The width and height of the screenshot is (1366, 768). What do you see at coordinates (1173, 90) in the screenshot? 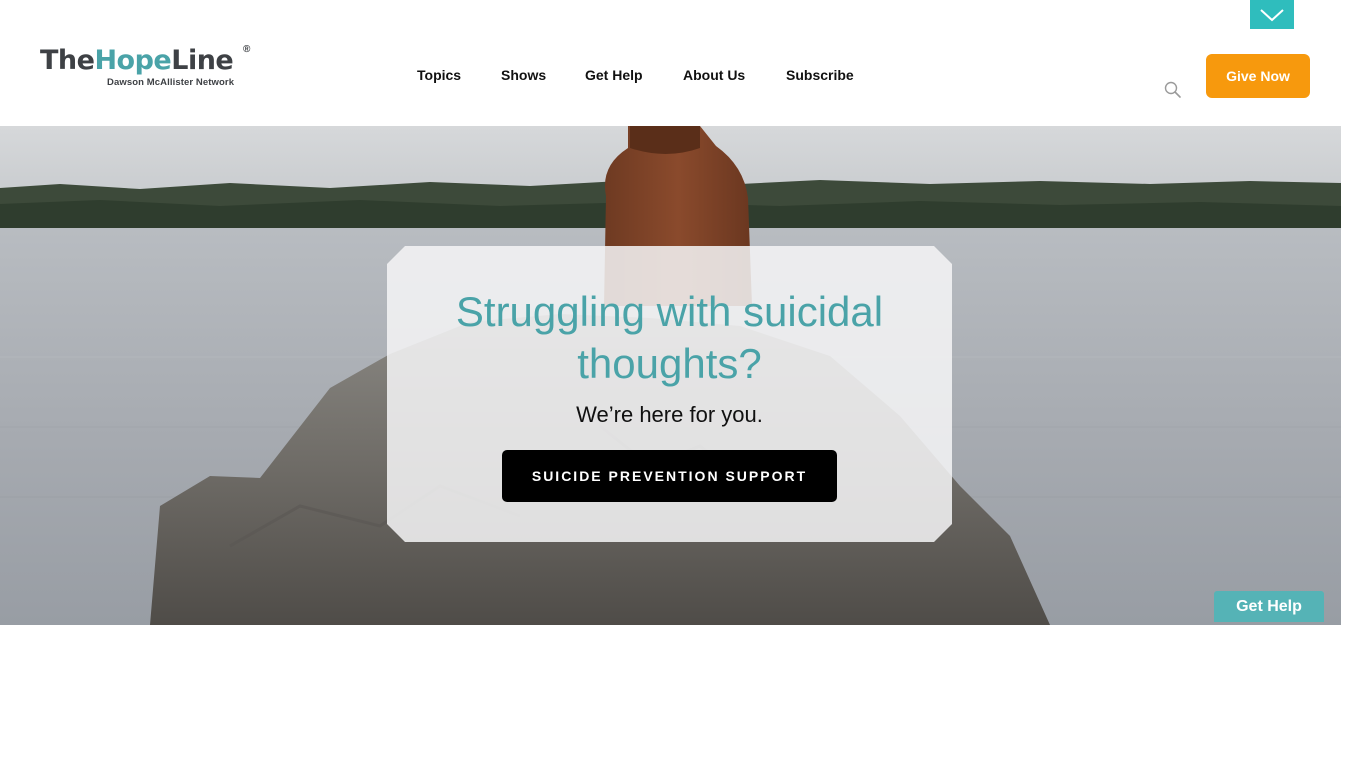
I see `search-icon` at bounding box center [1173, 90].